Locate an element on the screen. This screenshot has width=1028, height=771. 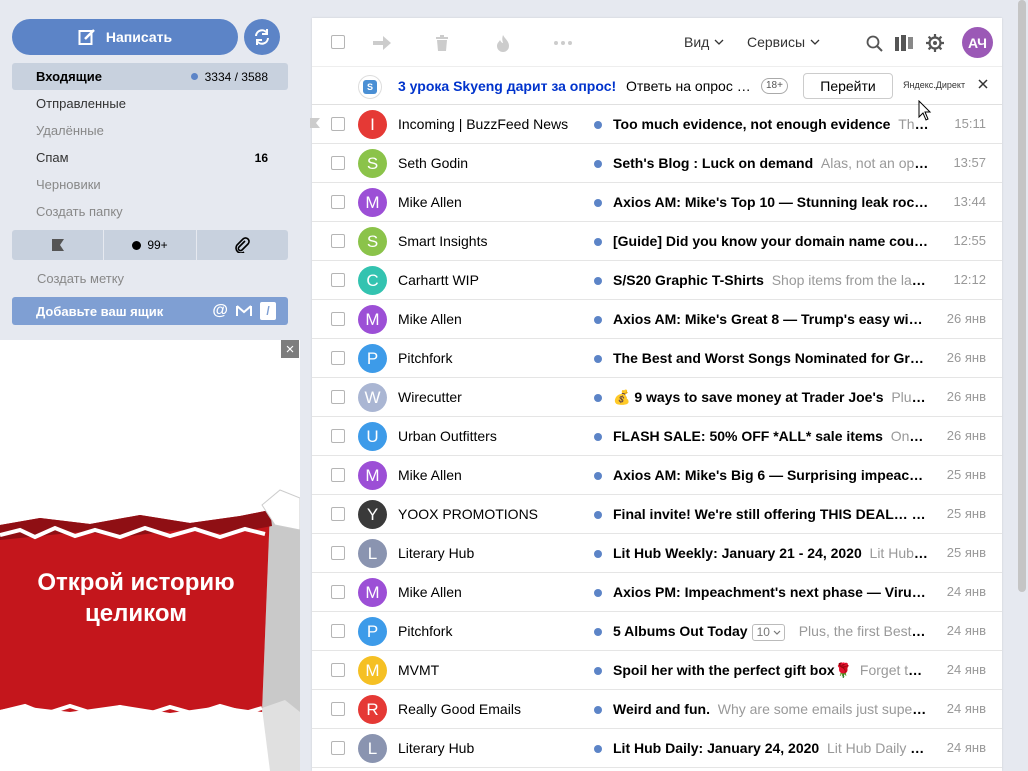
settings-button is located at coordinates (935, 43).